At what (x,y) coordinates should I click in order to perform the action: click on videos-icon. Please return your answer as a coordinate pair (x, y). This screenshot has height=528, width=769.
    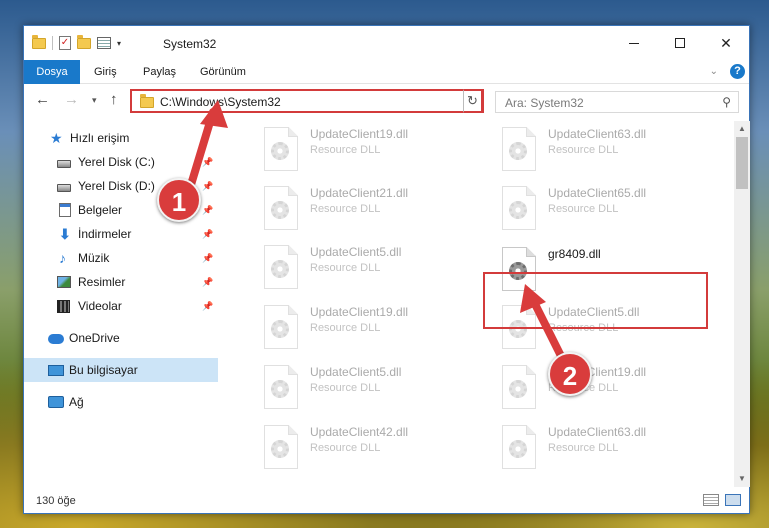
    Looking at the image, I should click on (63, 306).